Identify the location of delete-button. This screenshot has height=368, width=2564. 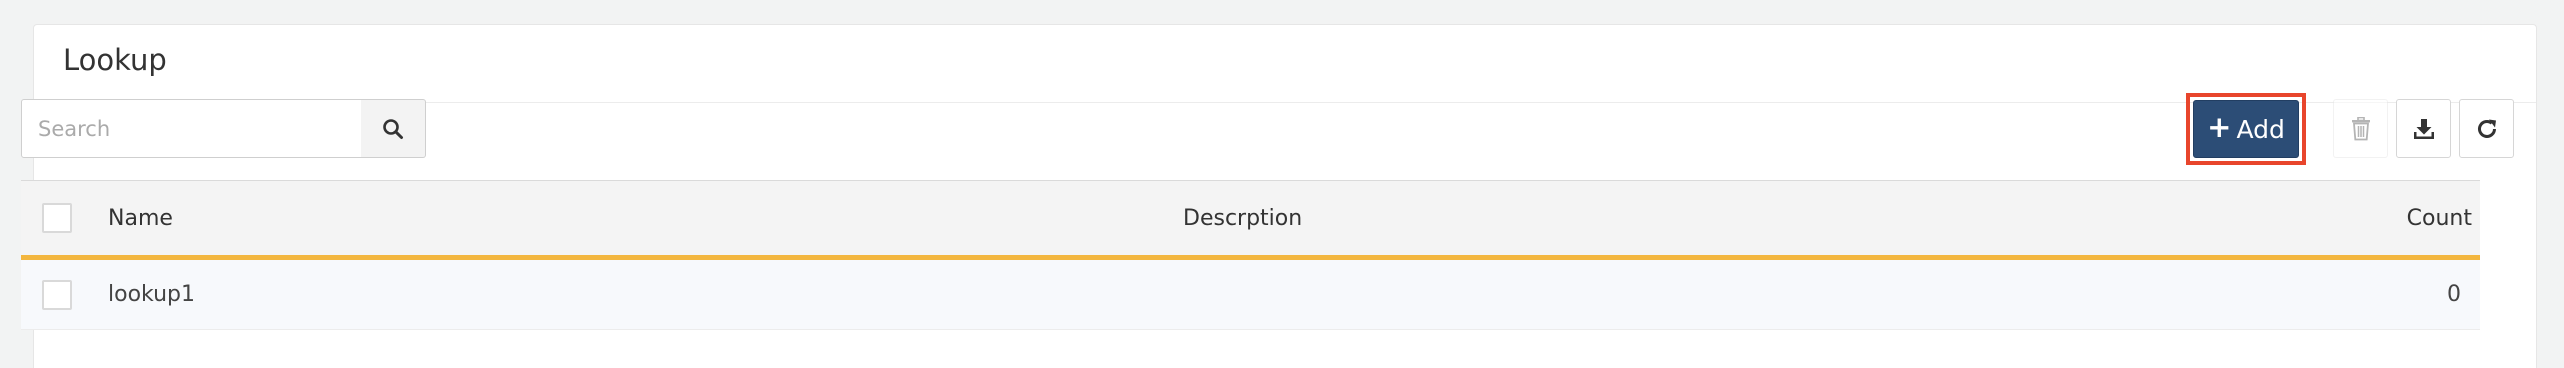
(2360, 128).